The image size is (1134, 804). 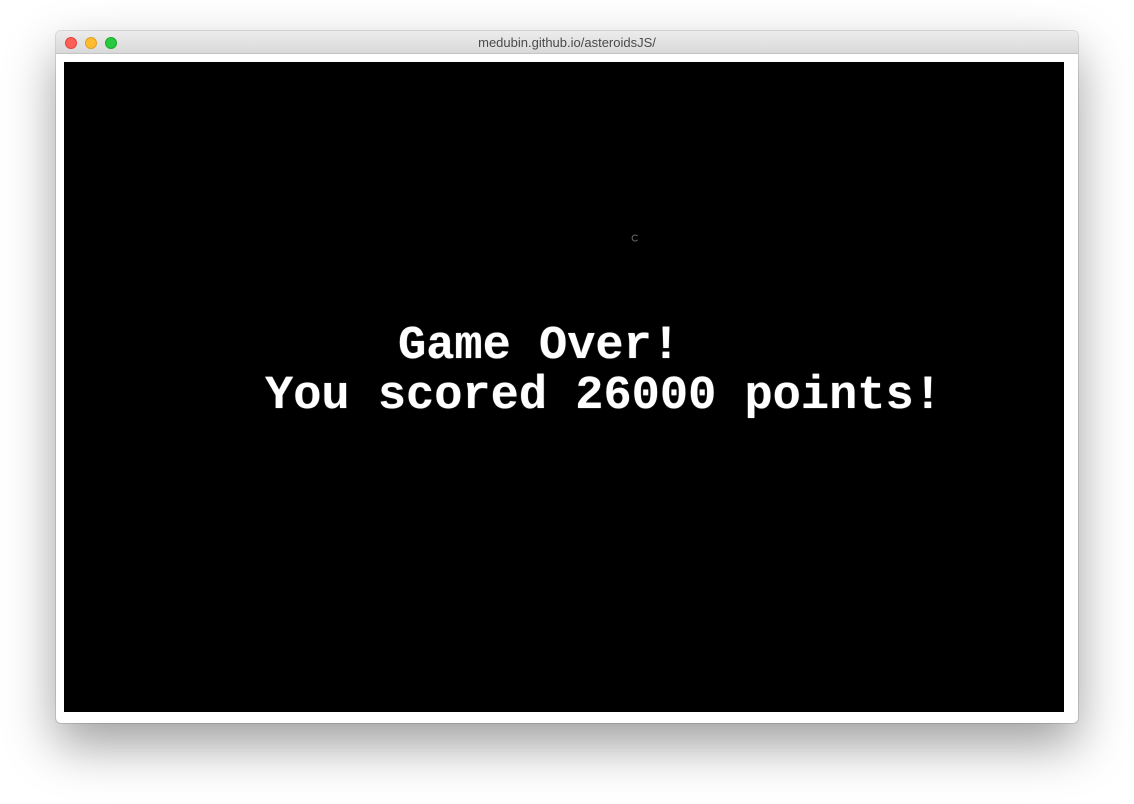 I want to click on score-text: You scored 26000 points!, so click(x=603, y=396).